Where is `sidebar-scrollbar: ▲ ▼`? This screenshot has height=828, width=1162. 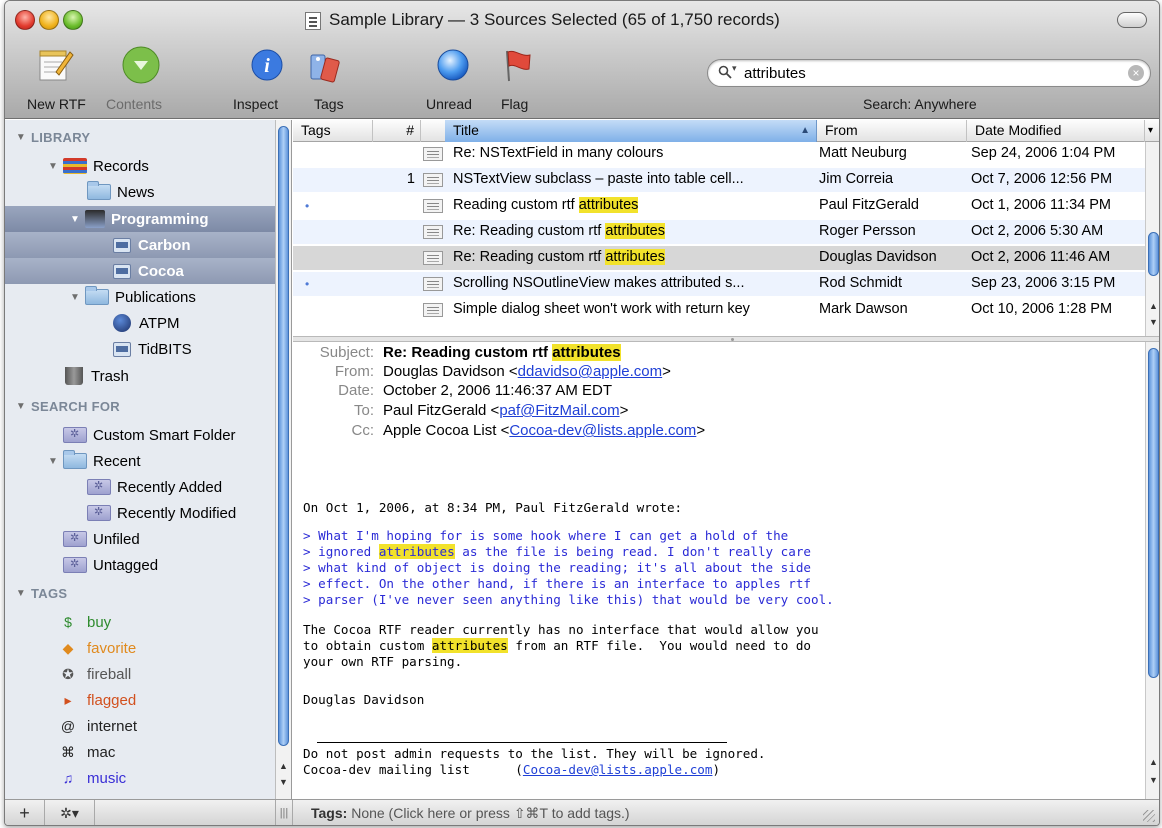
sidebar-scrollbar: ▲ ▼ is located at coordinates (283, 459).